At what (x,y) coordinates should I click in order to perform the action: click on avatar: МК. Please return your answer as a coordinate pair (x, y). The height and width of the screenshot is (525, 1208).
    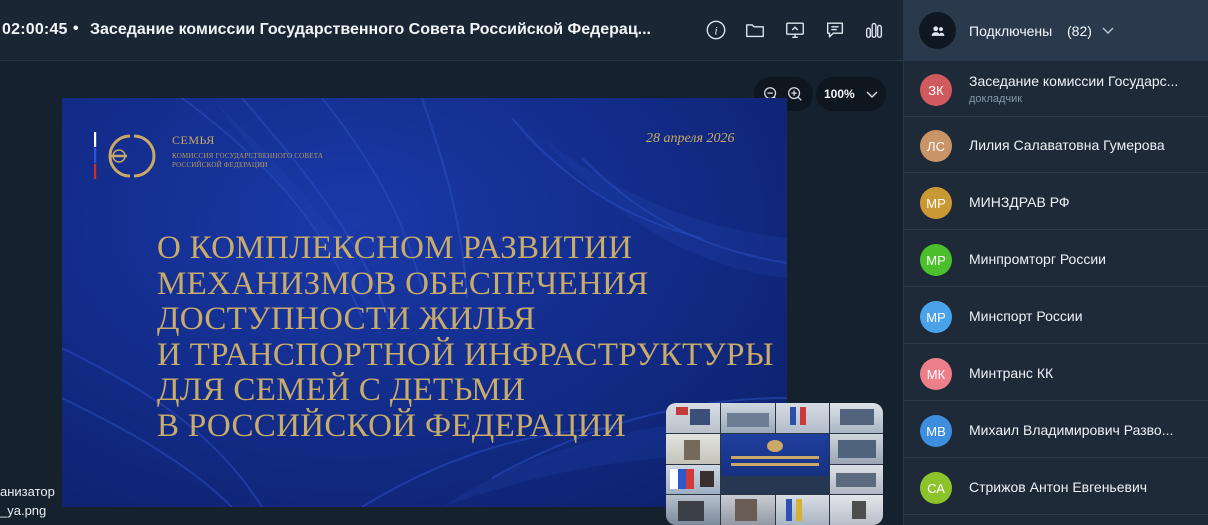
    Looking at the image, I should click on (936, 374).